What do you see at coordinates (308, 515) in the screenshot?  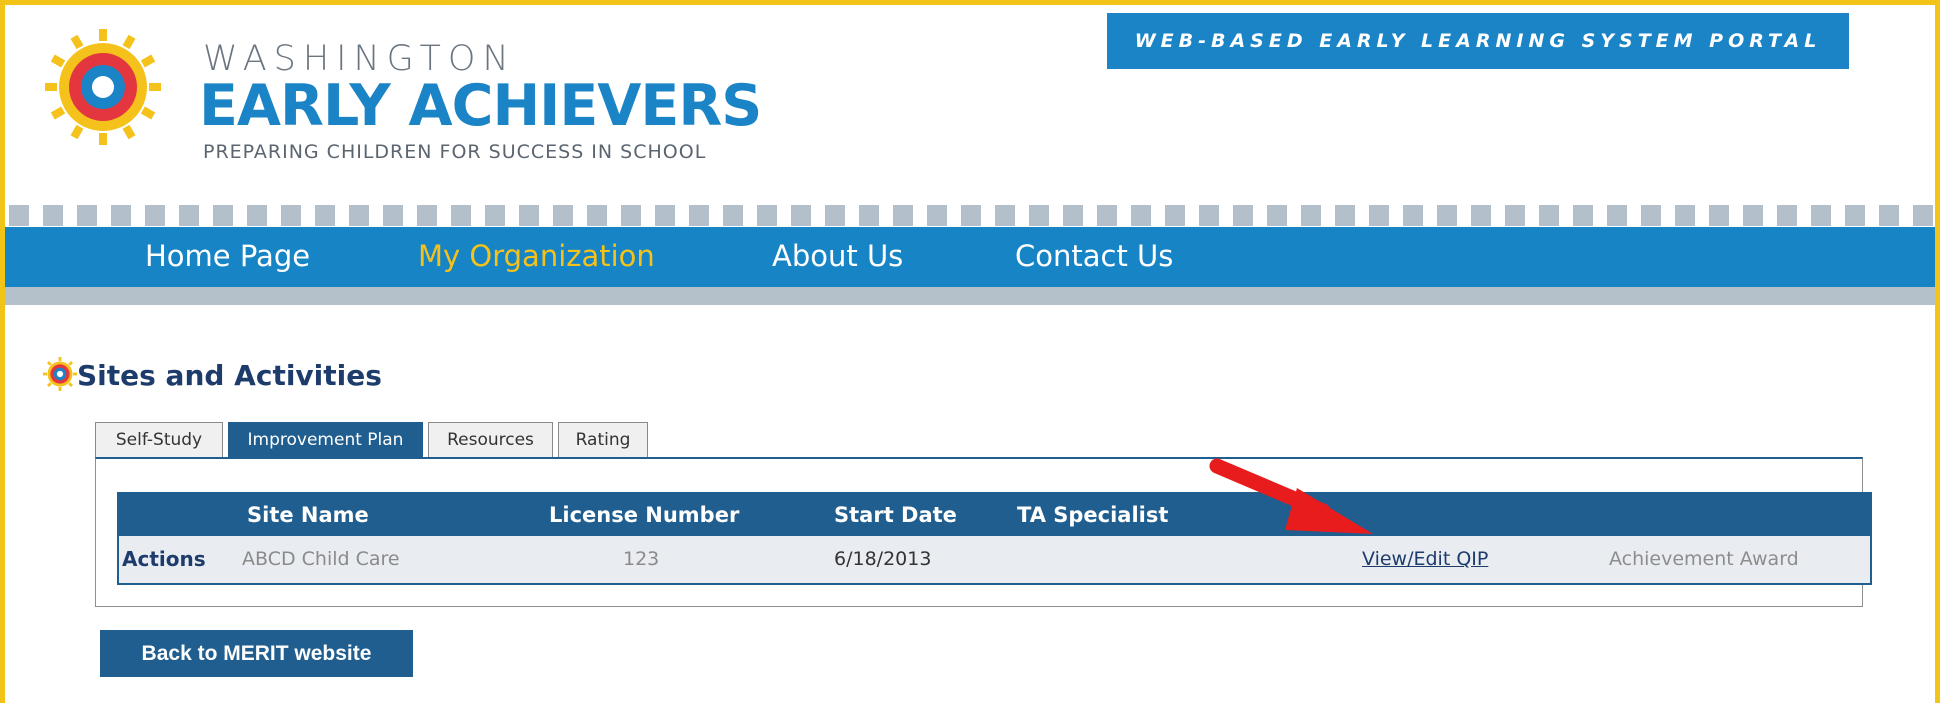 I see `header-site-name: Site Name` at bounding box center [308, 515].